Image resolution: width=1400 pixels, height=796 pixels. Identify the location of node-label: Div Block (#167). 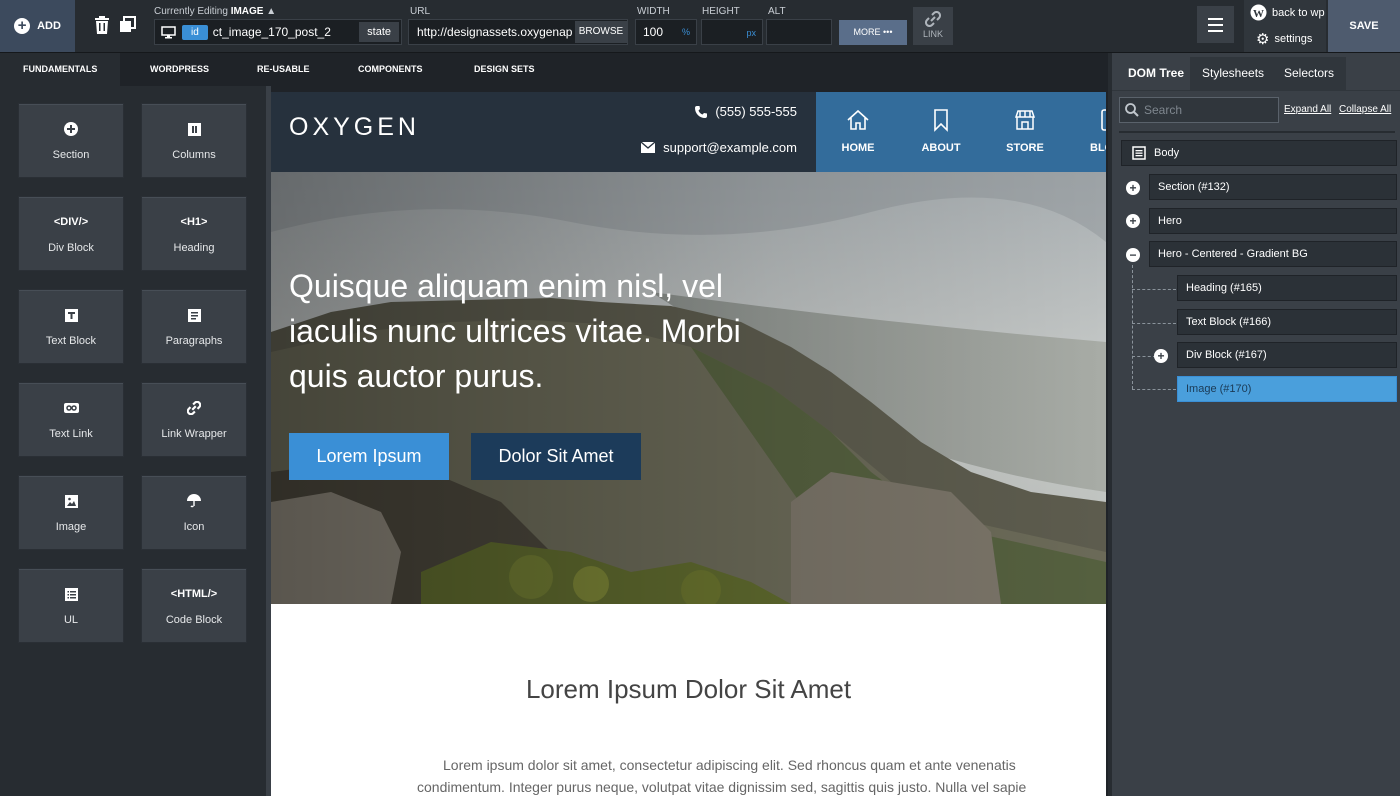
(1226, 355).